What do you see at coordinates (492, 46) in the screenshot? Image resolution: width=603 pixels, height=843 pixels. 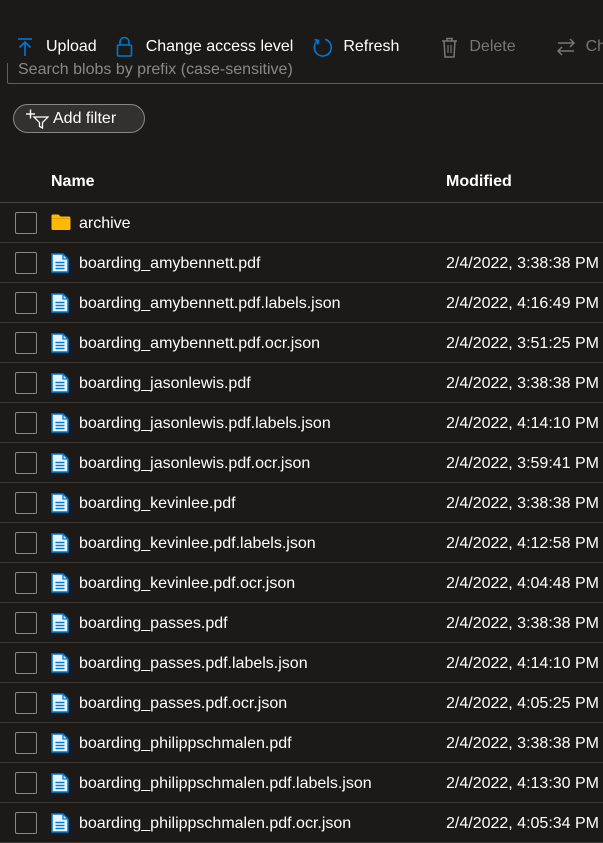 I see `delete-label: Delete` at bounding box center [492, 46].